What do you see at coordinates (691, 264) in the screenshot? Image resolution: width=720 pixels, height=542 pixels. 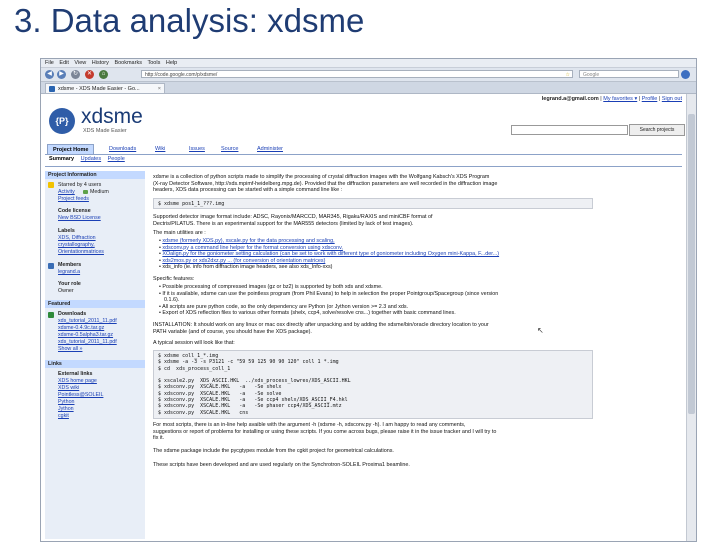 I see `scrollbar-thumb` at bounding box center [691, 264].